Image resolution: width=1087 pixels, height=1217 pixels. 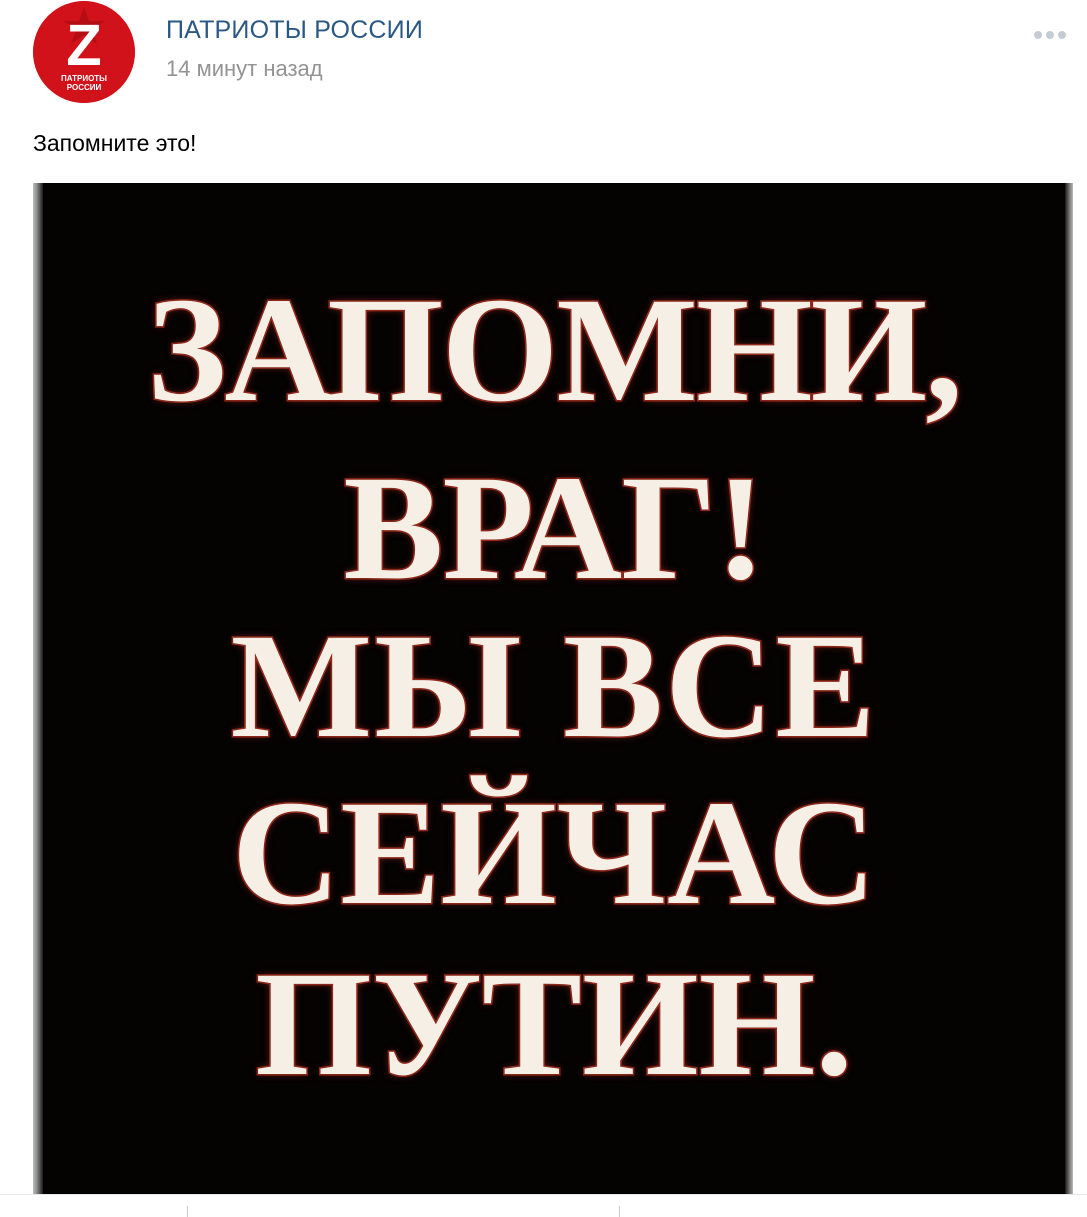 I want to click on avatar-logo-icon: Z ПАТРИОТЫ РОССИИ, so click(x=84, y=52).